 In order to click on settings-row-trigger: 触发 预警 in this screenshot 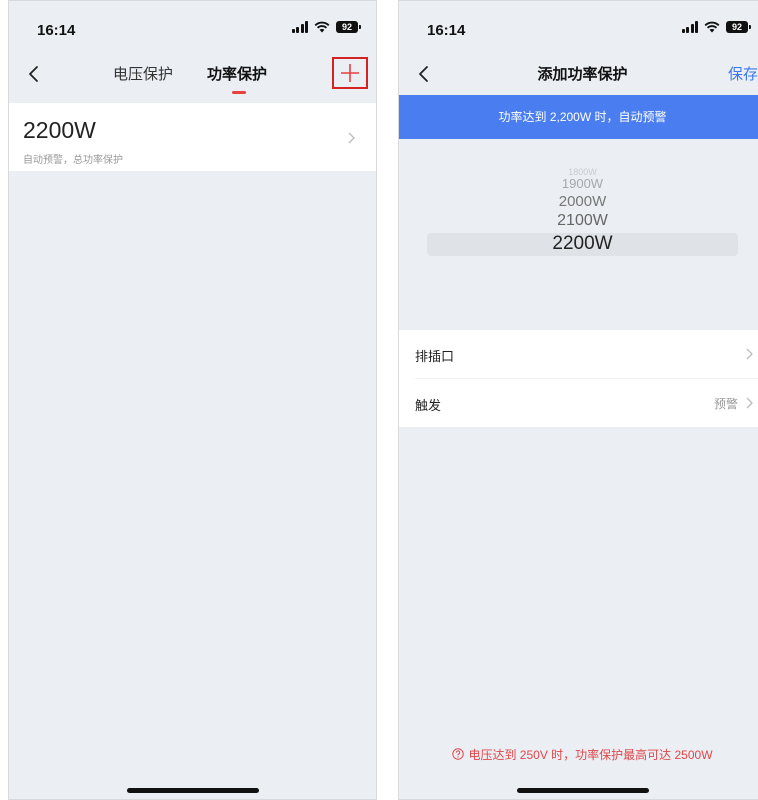, I will do `click(578, 403)`.